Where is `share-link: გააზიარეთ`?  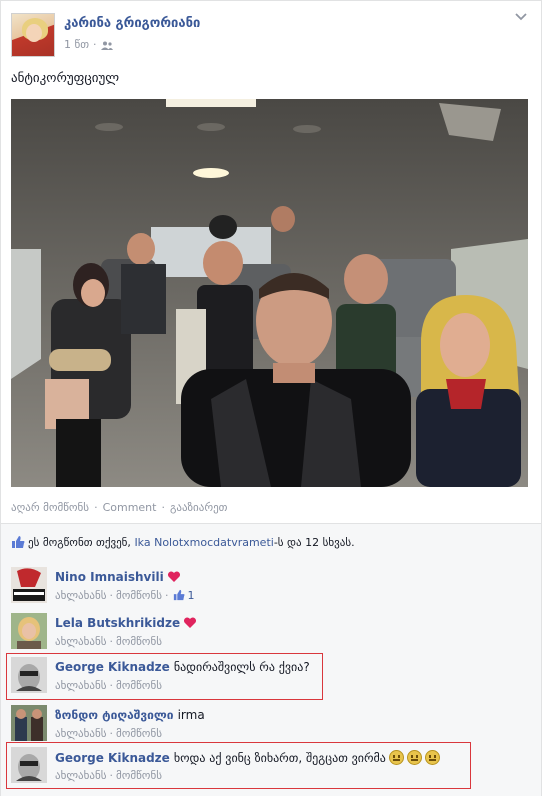
share-link: გააზიარეთ is located at coordinates (199, 507).